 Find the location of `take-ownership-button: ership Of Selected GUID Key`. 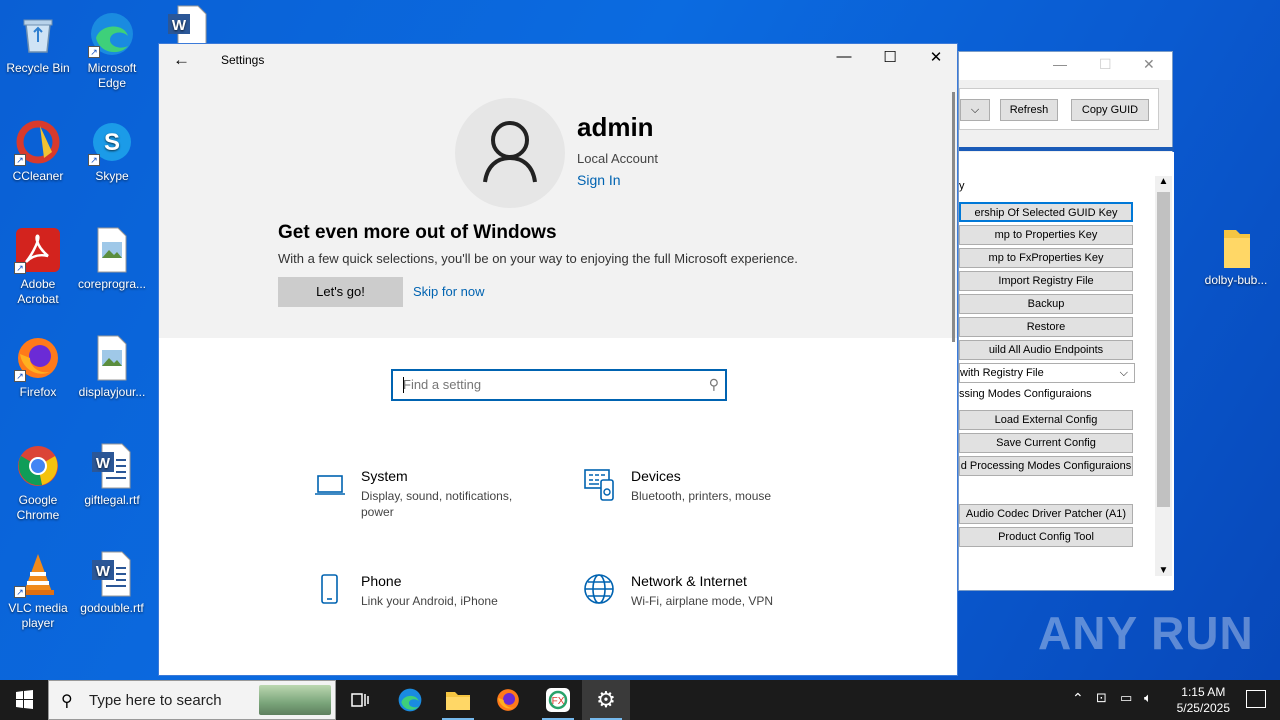

take-ownership-button: ership Of Selected GUID Key is located at coordinates (1046, 212).